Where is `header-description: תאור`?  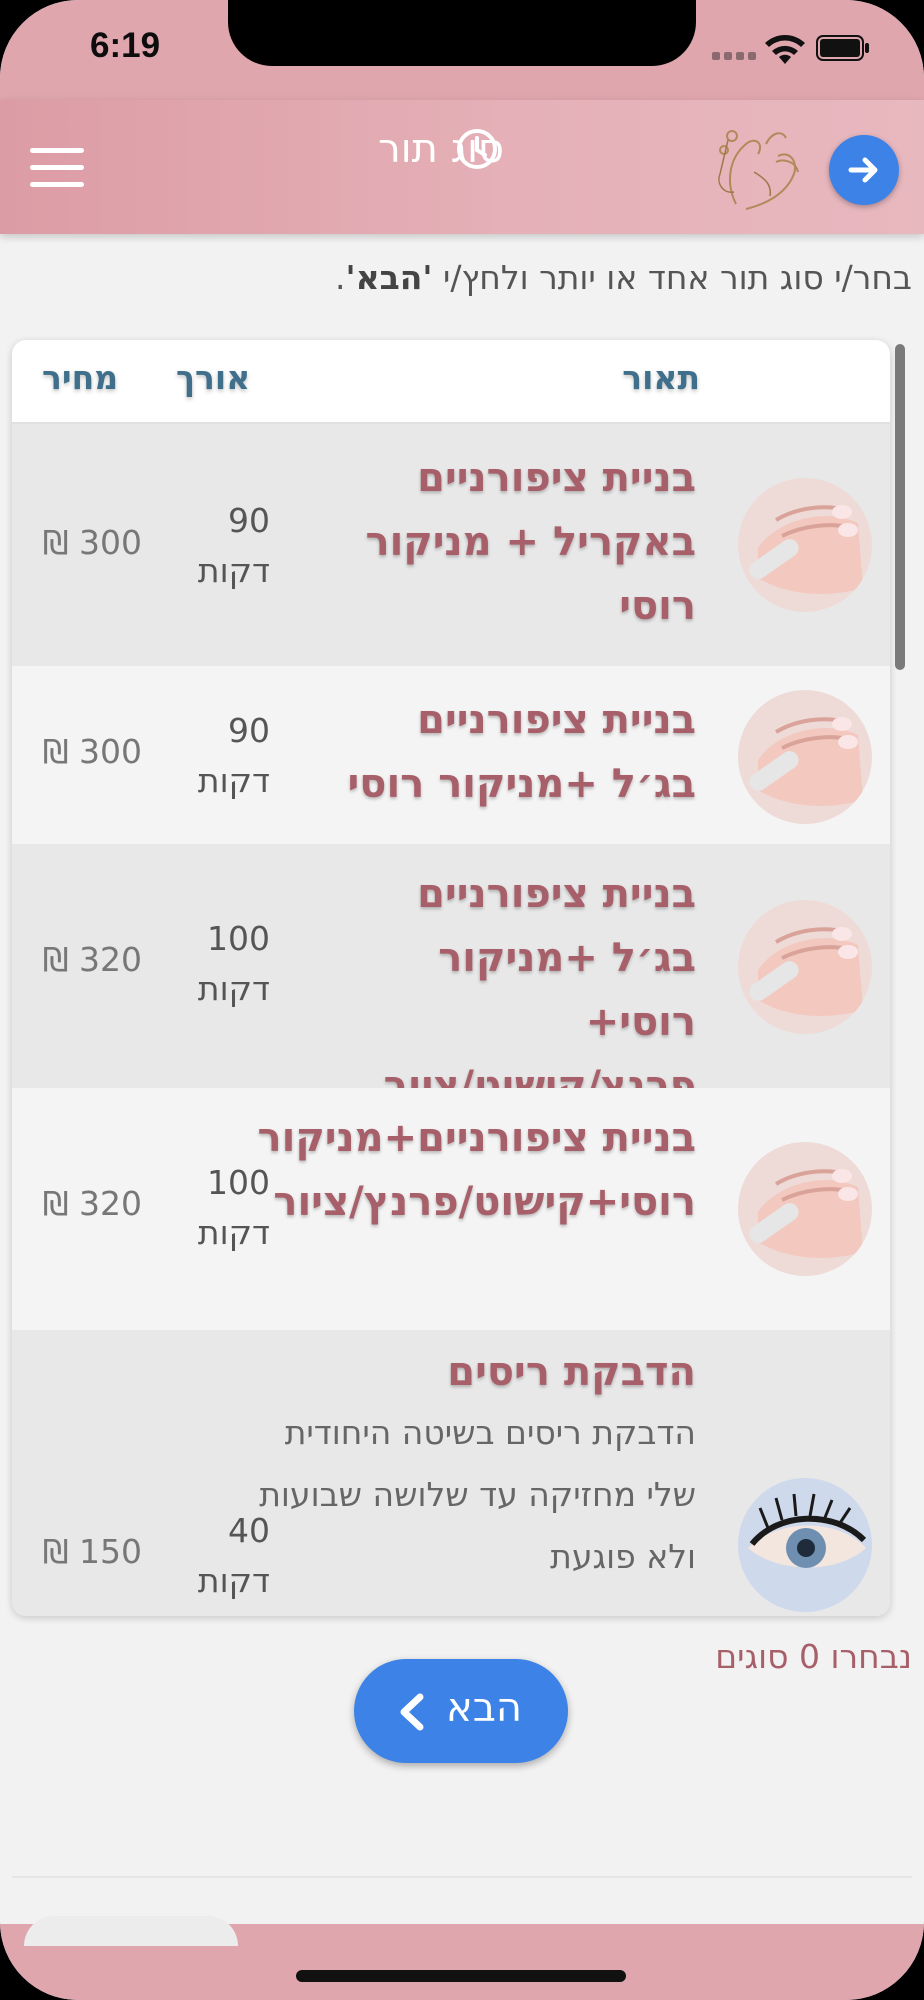
header-description: תאור is located at coordinates (661, 377).